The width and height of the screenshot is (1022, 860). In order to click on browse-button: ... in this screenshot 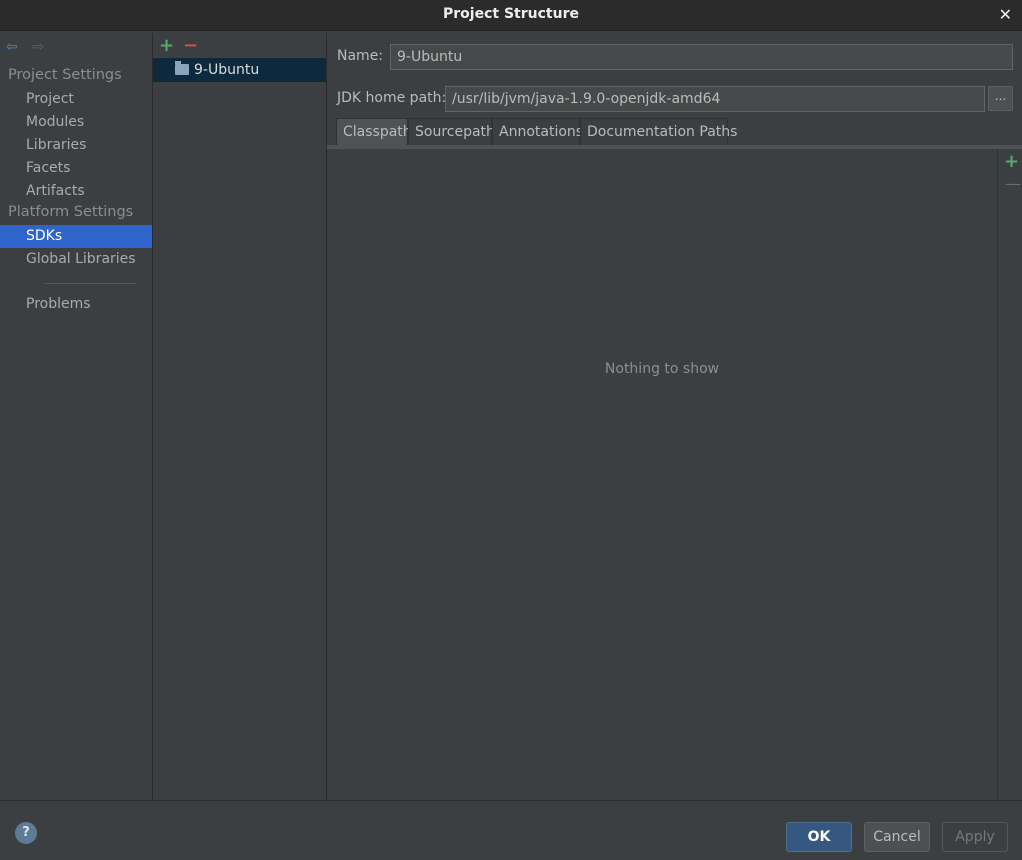, I will do `click(1000, 98)`.